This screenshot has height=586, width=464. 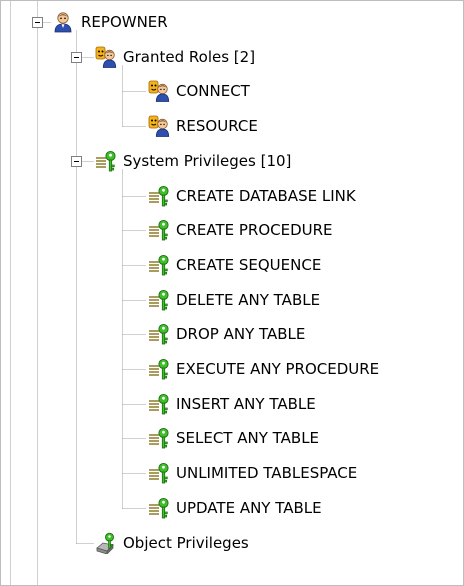 I want to click on tree-node-create-procedure: CREATE PROCEDURE, so click(x=232, y=230).